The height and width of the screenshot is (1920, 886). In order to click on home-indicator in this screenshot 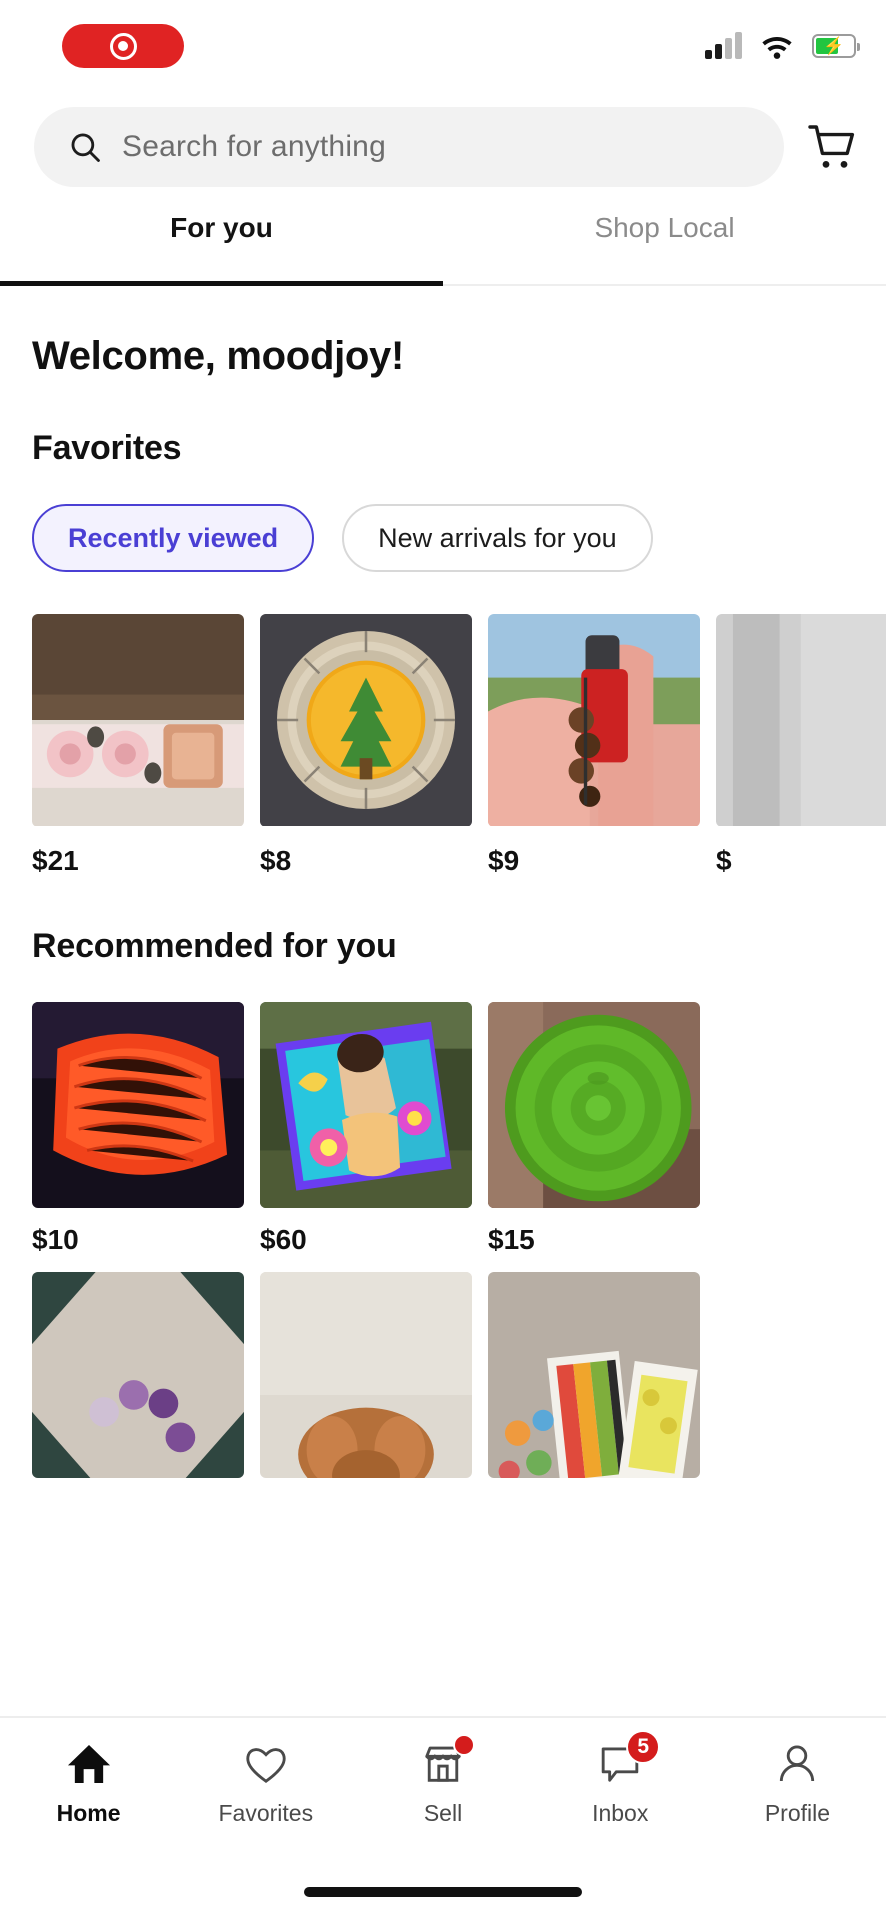, I will do `click(443, 1892)`.